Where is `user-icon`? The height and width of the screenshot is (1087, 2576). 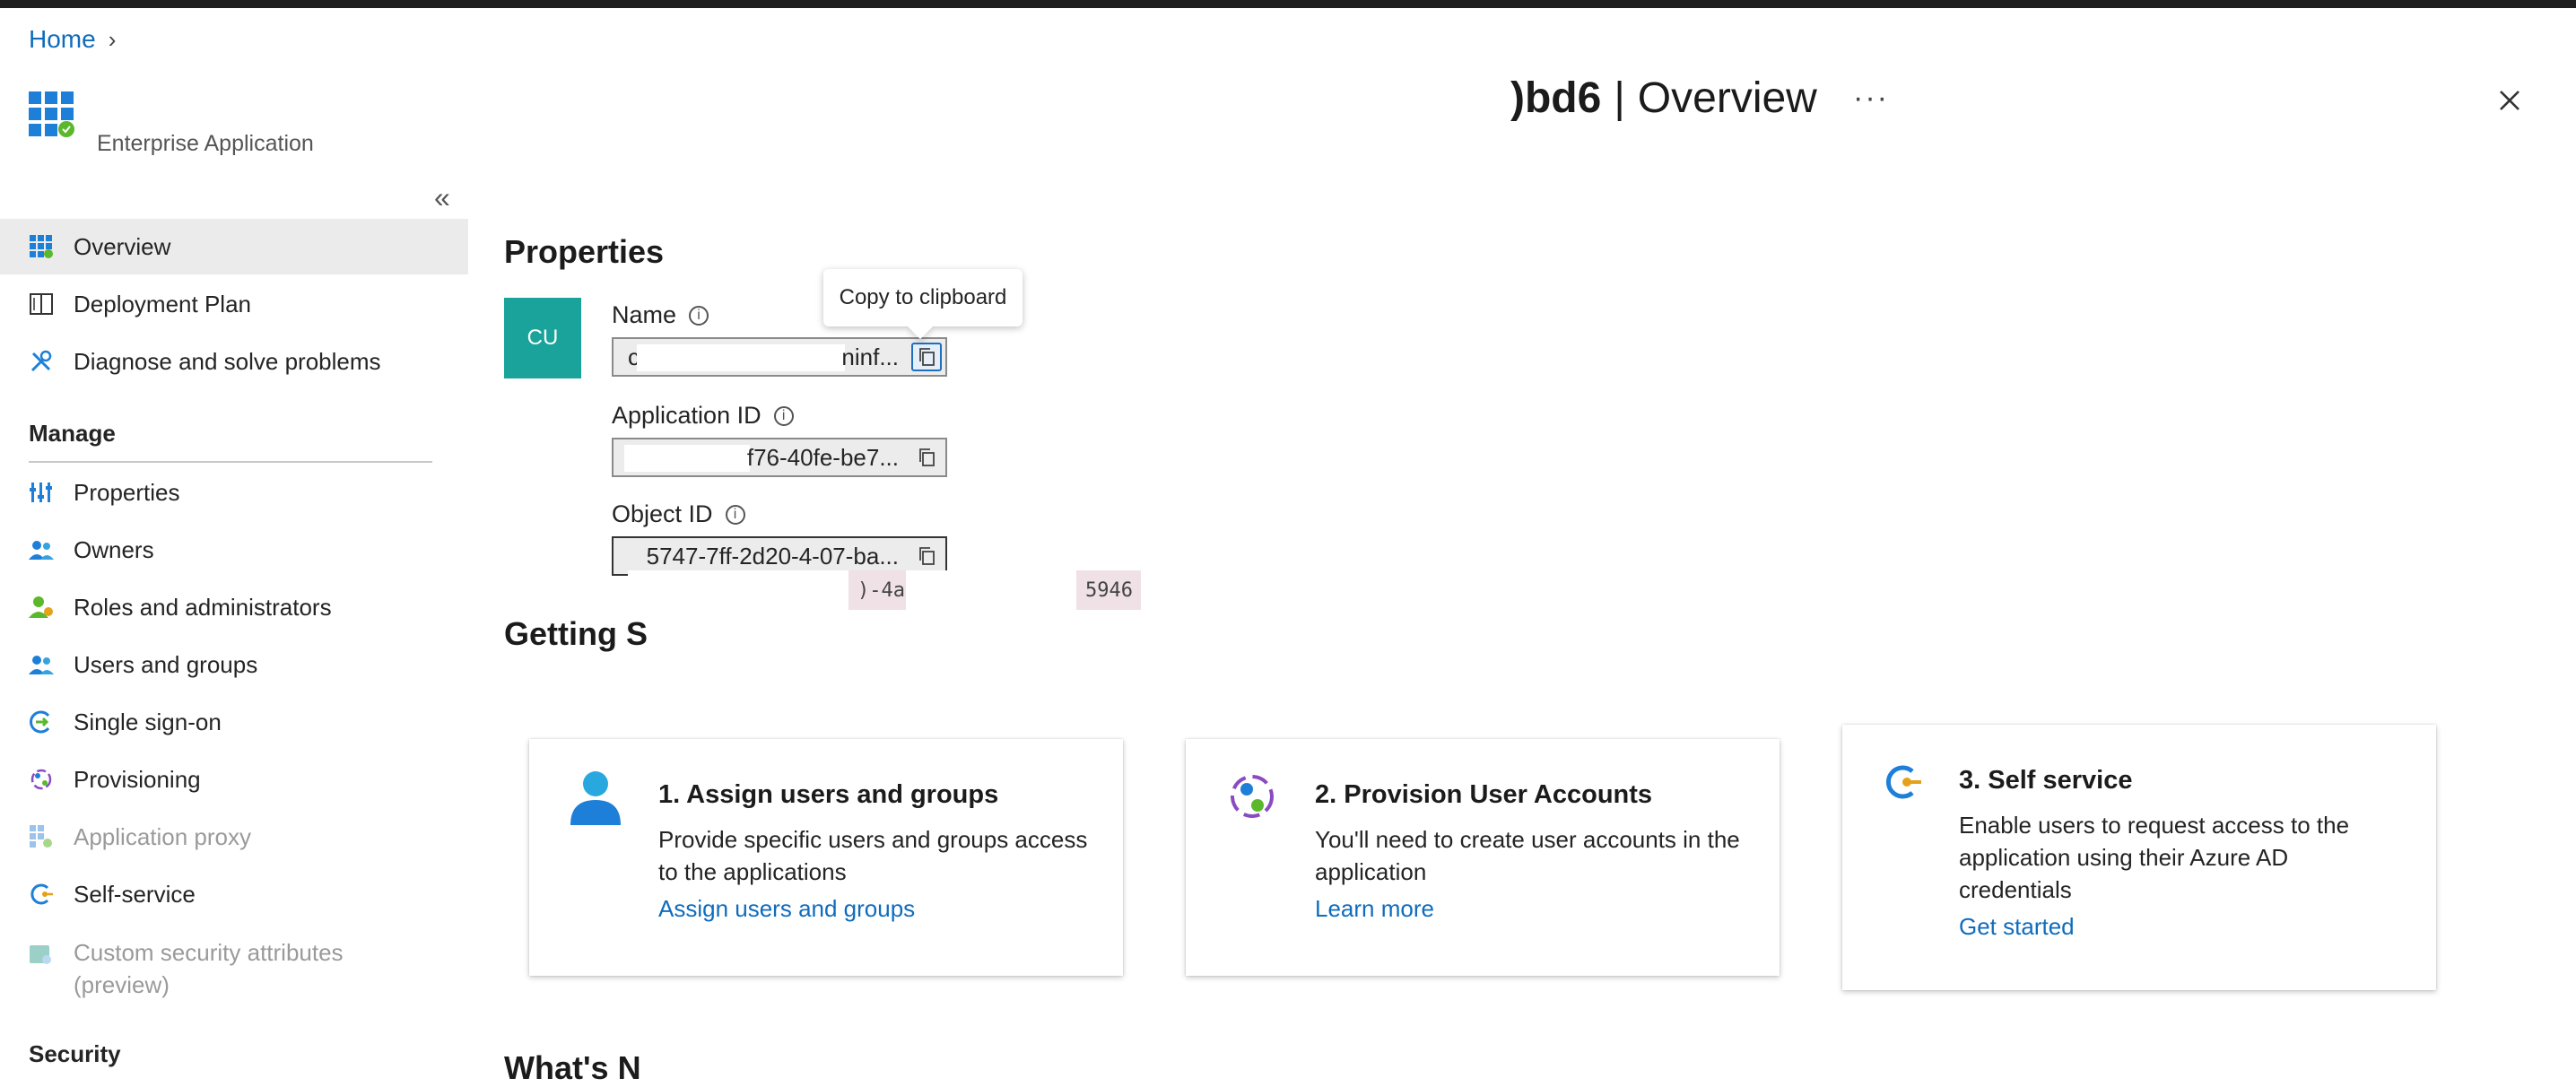 user-icon is located at coordinates (595, 798).